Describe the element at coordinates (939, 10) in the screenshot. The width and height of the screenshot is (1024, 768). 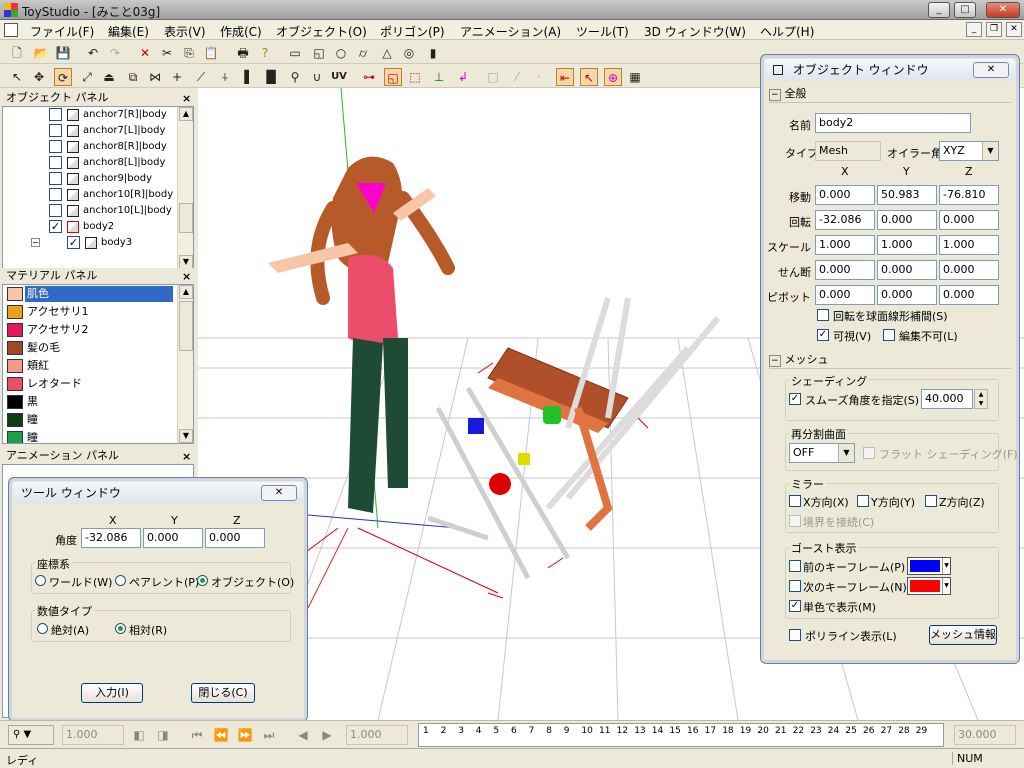
I see `minimize-button: _` at that location.